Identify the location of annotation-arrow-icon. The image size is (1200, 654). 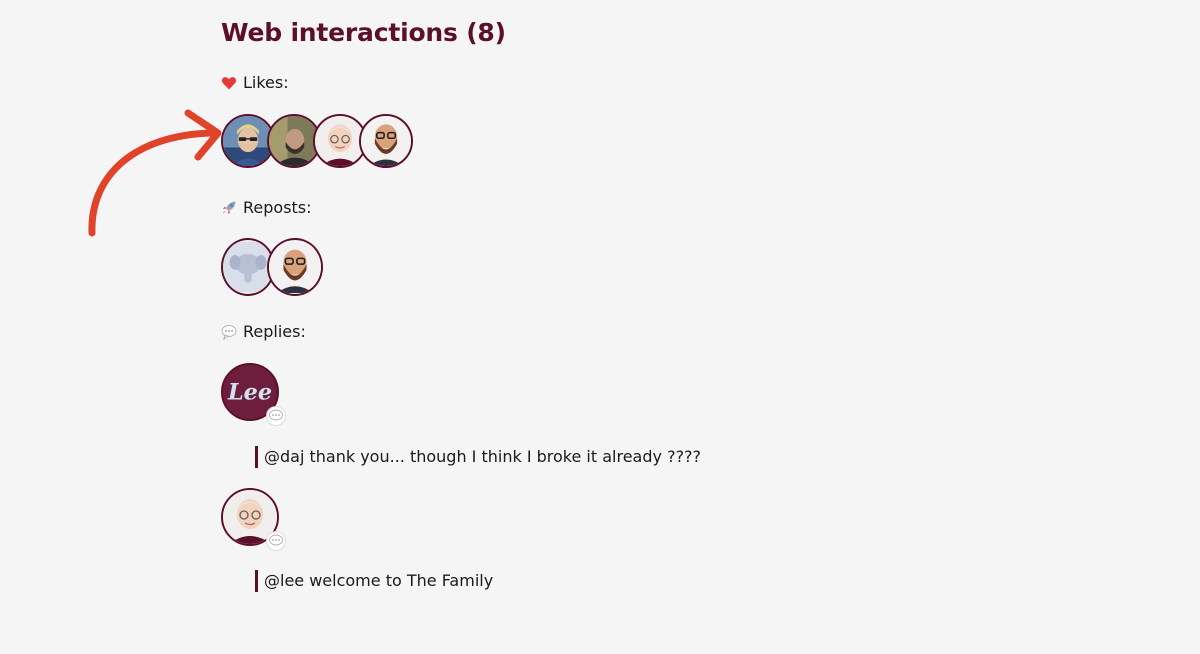
(155, 173).